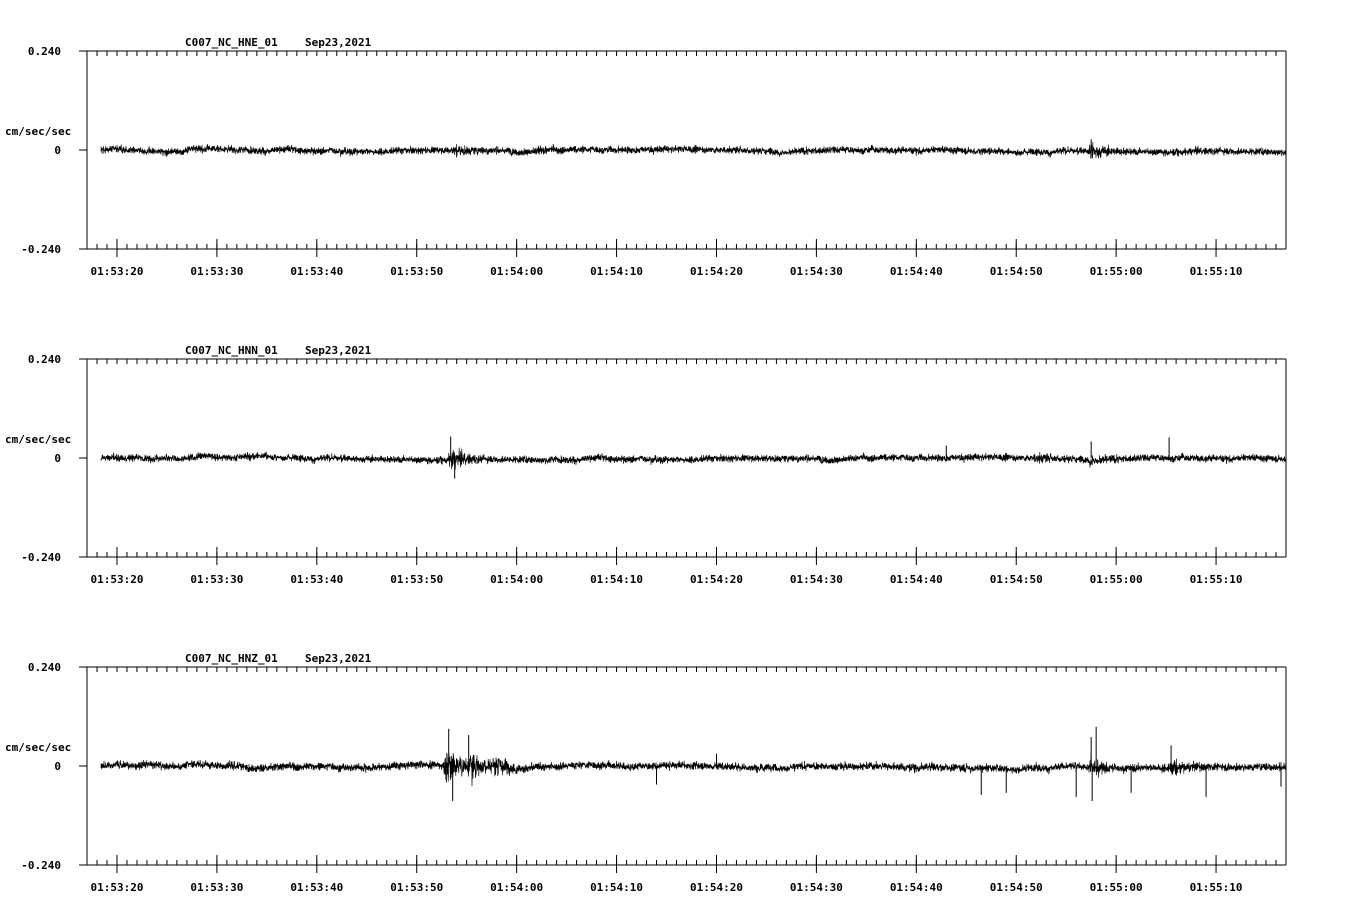  I want to click on chart-title: C007_NC_HNN_01, so click(231, 350).